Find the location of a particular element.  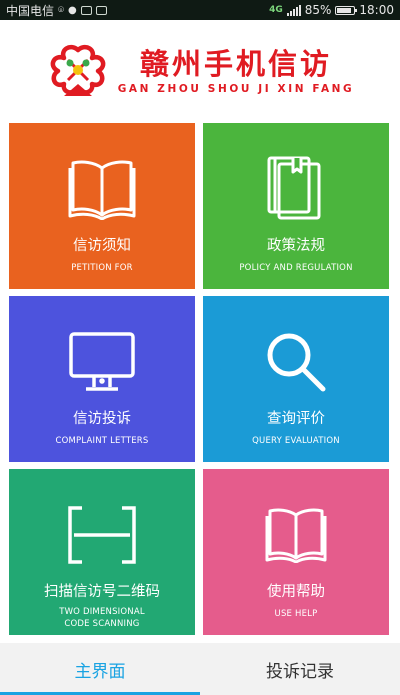

tile-petition-notice: 信访须知 PETITION FOR is located at coordinates (102, 206).